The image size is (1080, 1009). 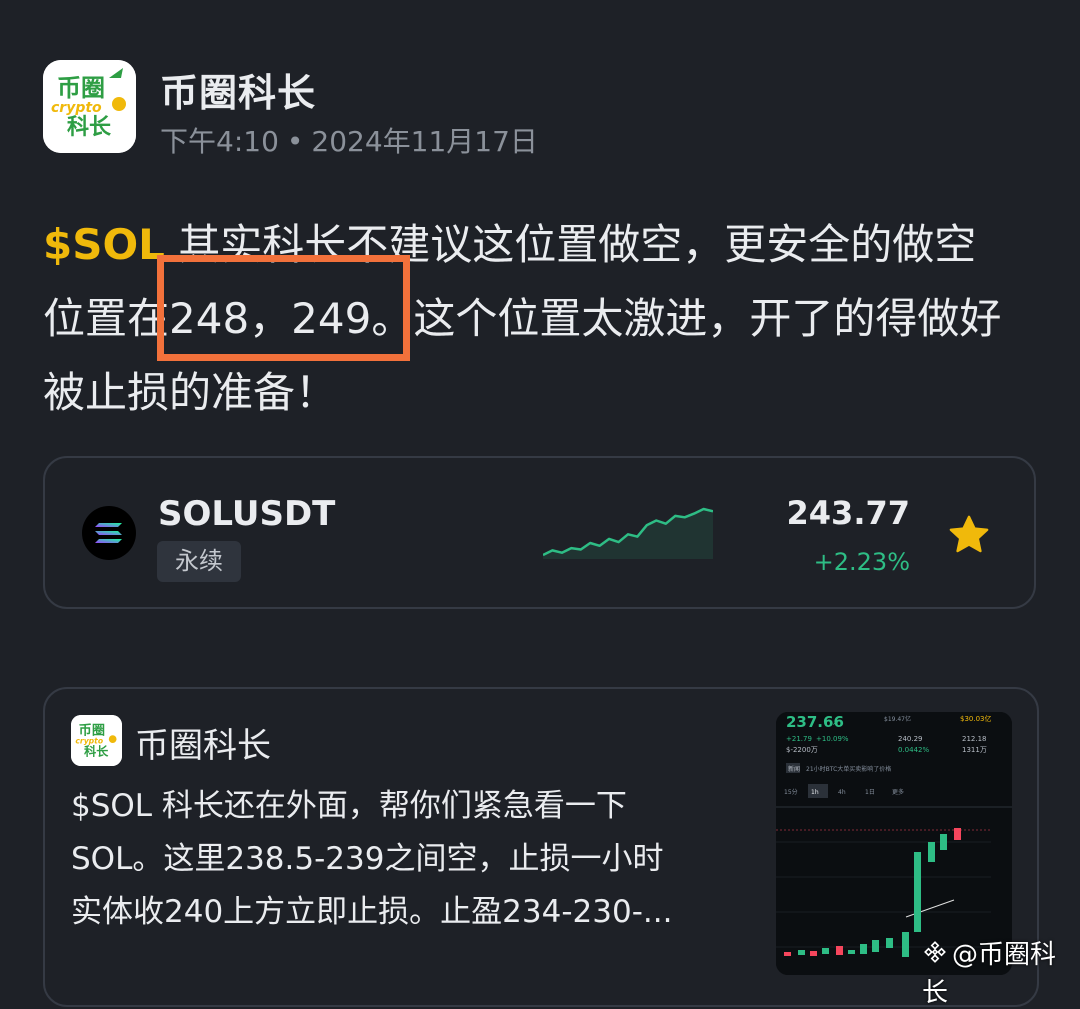 I want to click on quoted-line-2: SOL。这里238.5-239之间空，止损一小时, so click(x=367, y=859).